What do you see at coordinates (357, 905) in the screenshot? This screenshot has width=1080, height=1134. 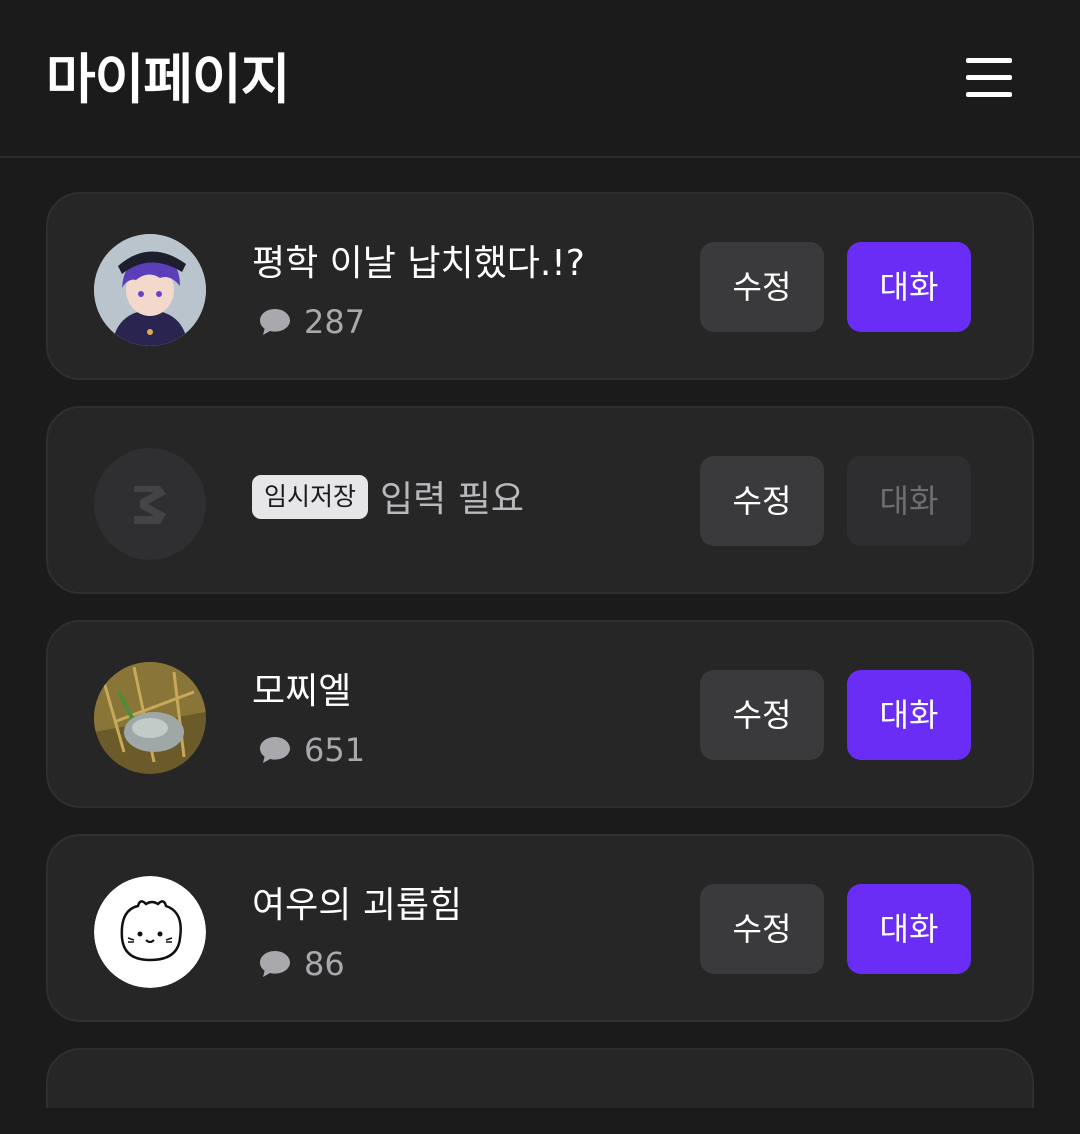 I see `character-name: 여우의 괴롭힘` at bounding box center [357, 905].